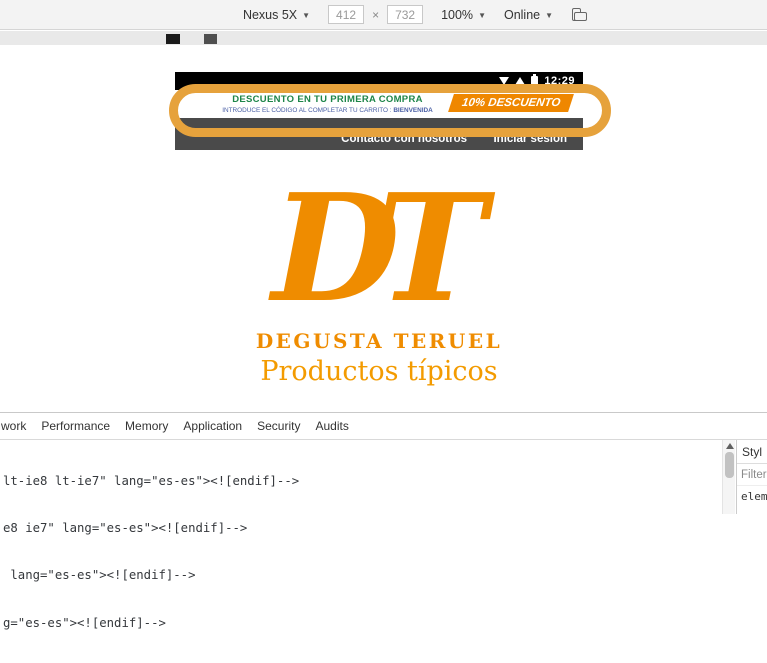 This screenshot has height=663, width=767. I want to click on styles-filter-input: Filter, so click(752, 475).